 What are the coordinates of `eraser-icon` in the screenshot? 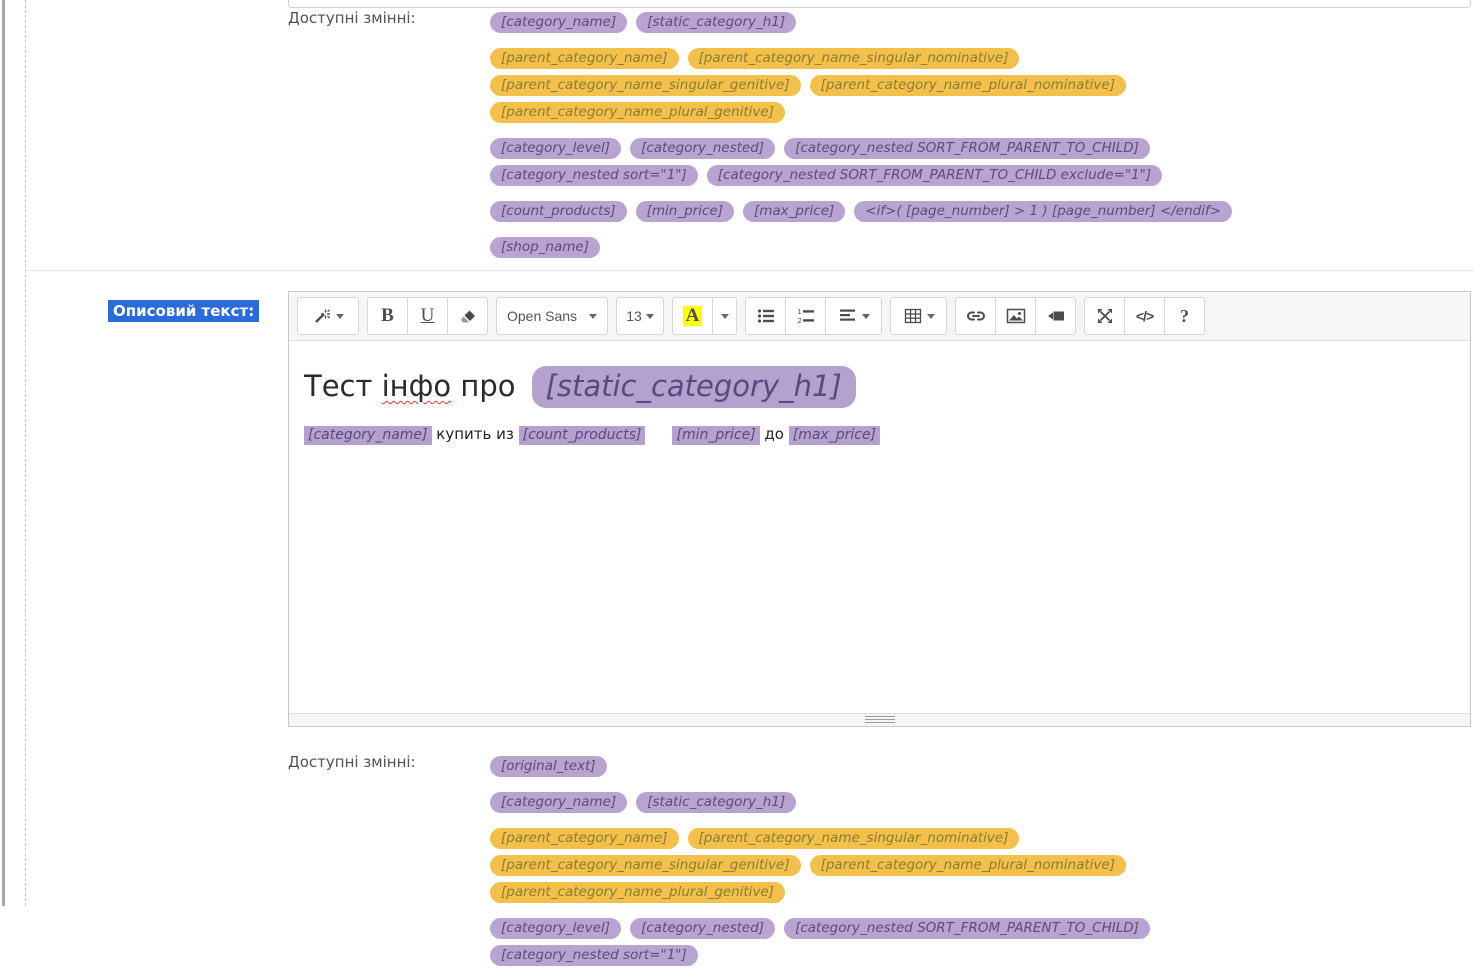 It's located at (468, 316).